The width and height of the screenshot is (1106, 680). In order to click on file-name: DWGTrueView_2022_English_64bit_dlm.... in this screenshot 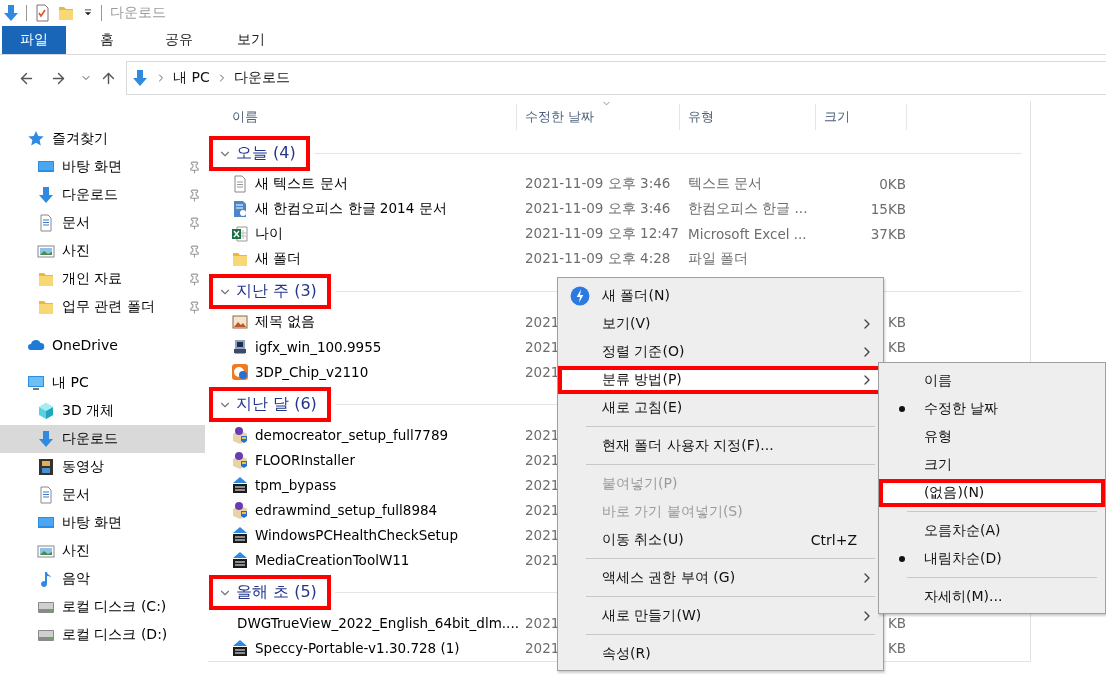, I will do `click(378, 622)`.